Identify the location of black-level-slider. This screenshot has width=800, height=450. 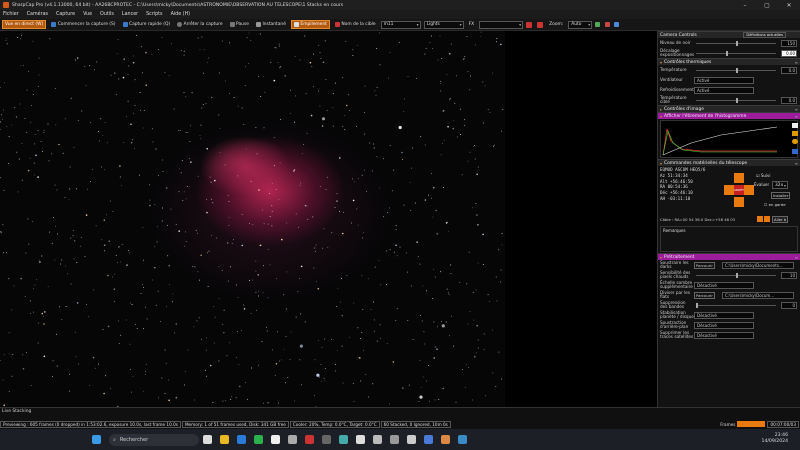
(736, 43).